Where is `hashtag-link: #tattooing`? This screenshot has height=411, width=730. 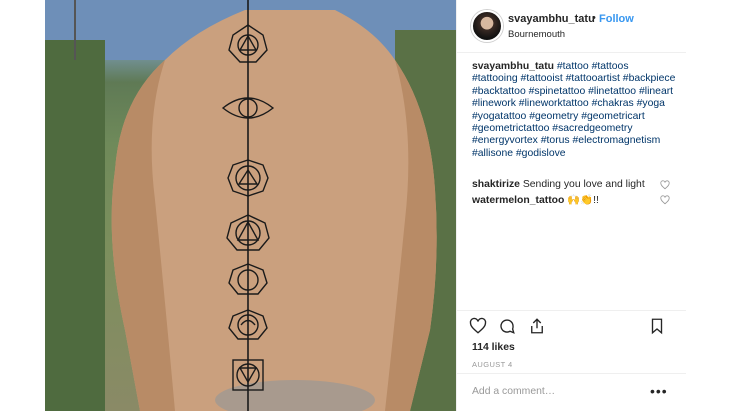 hashtag-link: #tattooing is located at coordinates (495, 78).